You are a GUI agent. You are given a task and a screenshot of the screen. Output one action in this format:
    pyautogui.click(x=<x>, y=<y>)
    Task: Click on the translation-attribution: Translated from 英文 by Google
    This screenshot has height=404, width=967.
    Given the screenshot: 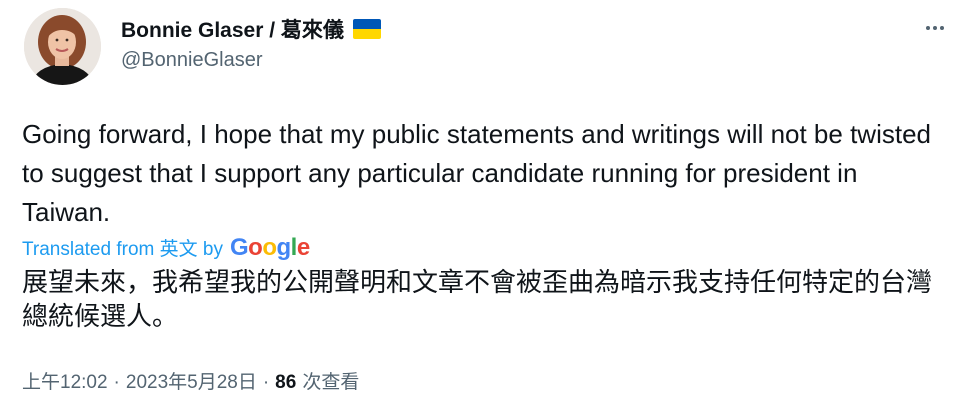 What is the action you would take?
    pyautogui.click(x=166, y=248)
    